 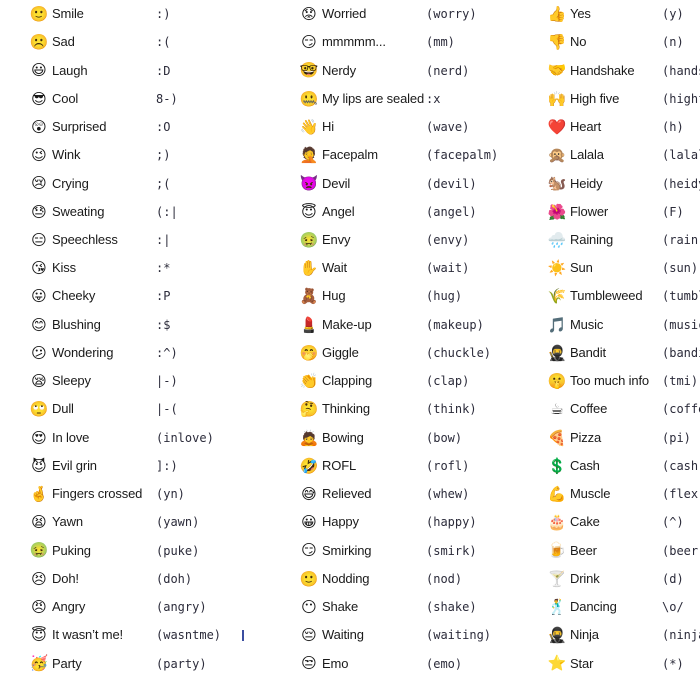 I want to click on tumbleweed-icon: 🌾, so click(x=557, y=296).